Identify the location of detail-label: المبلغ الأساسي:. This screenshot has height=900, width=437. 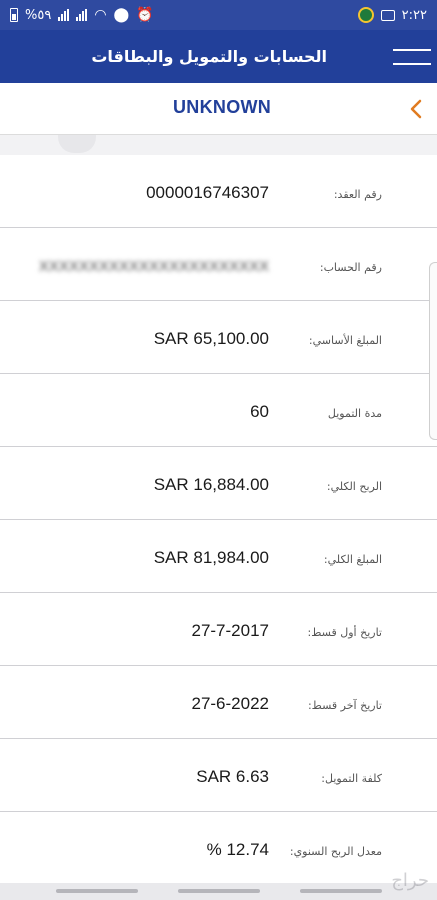
(345, 340).